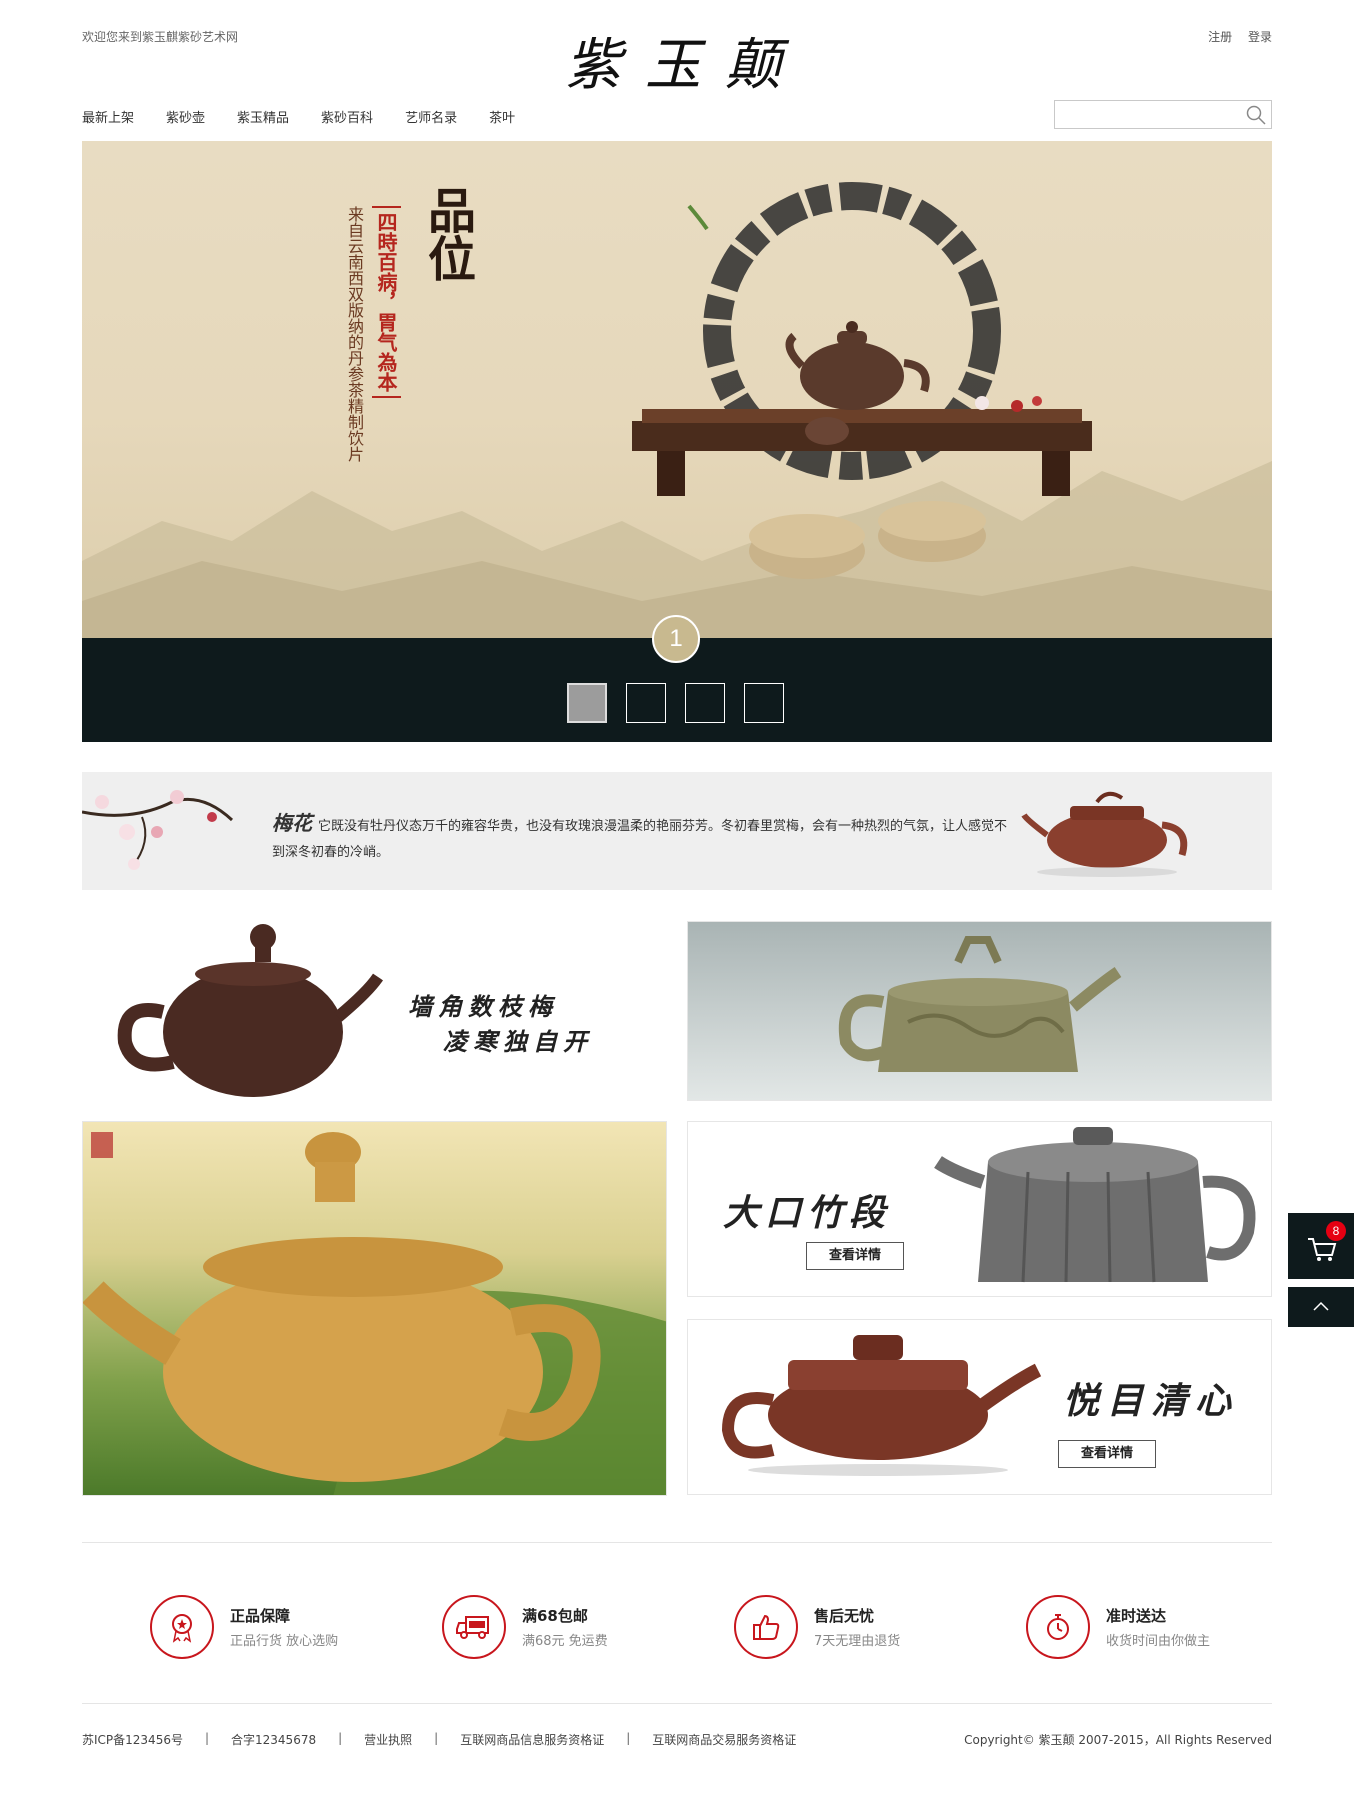 The height and width of the screenshot is (1800, 1366). What do you see at coordinates (354, 334) in the screenshot?
I see `banner-subtitle: 来自云南西双版纳的丹参茶精制饮片` at bounding box center [354, 334].